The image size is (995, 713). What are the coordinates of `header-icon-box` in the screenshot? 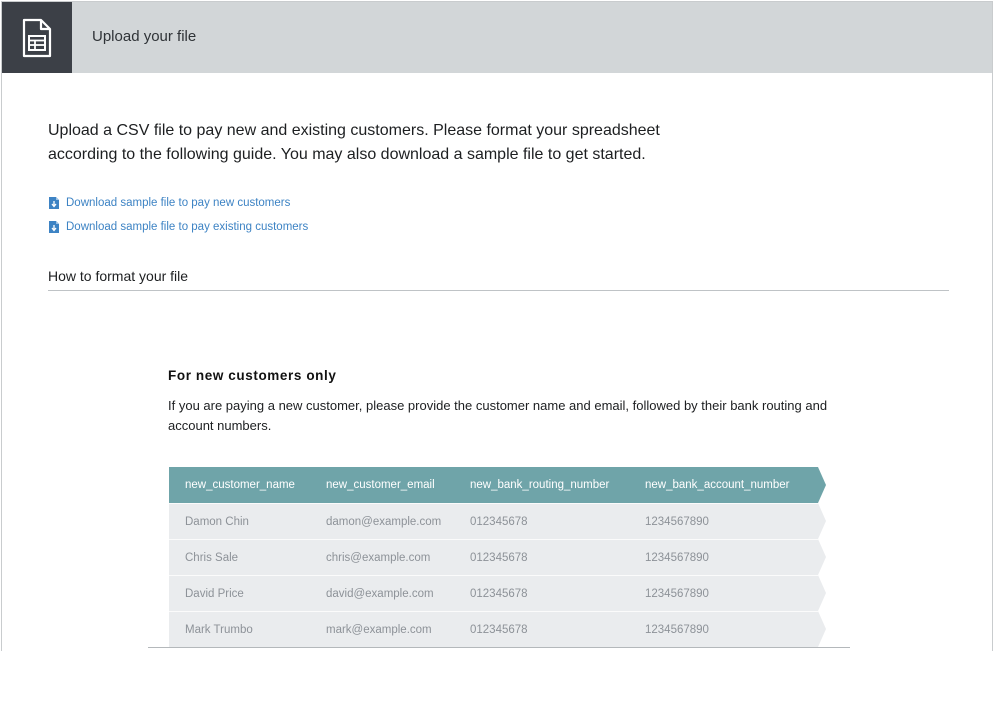 It's located at (37, 37).